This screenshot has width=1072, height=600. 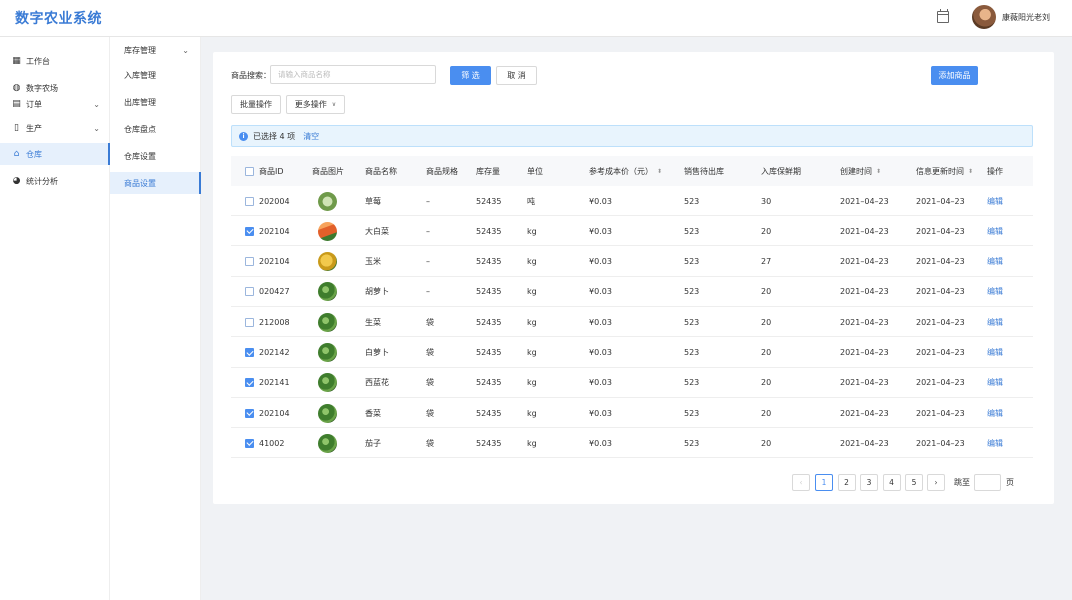 What do you see at coordinates (600, 322) in the screenshot?
I see `cell-cost: ¥0.03` at bounding box center [600, 322].